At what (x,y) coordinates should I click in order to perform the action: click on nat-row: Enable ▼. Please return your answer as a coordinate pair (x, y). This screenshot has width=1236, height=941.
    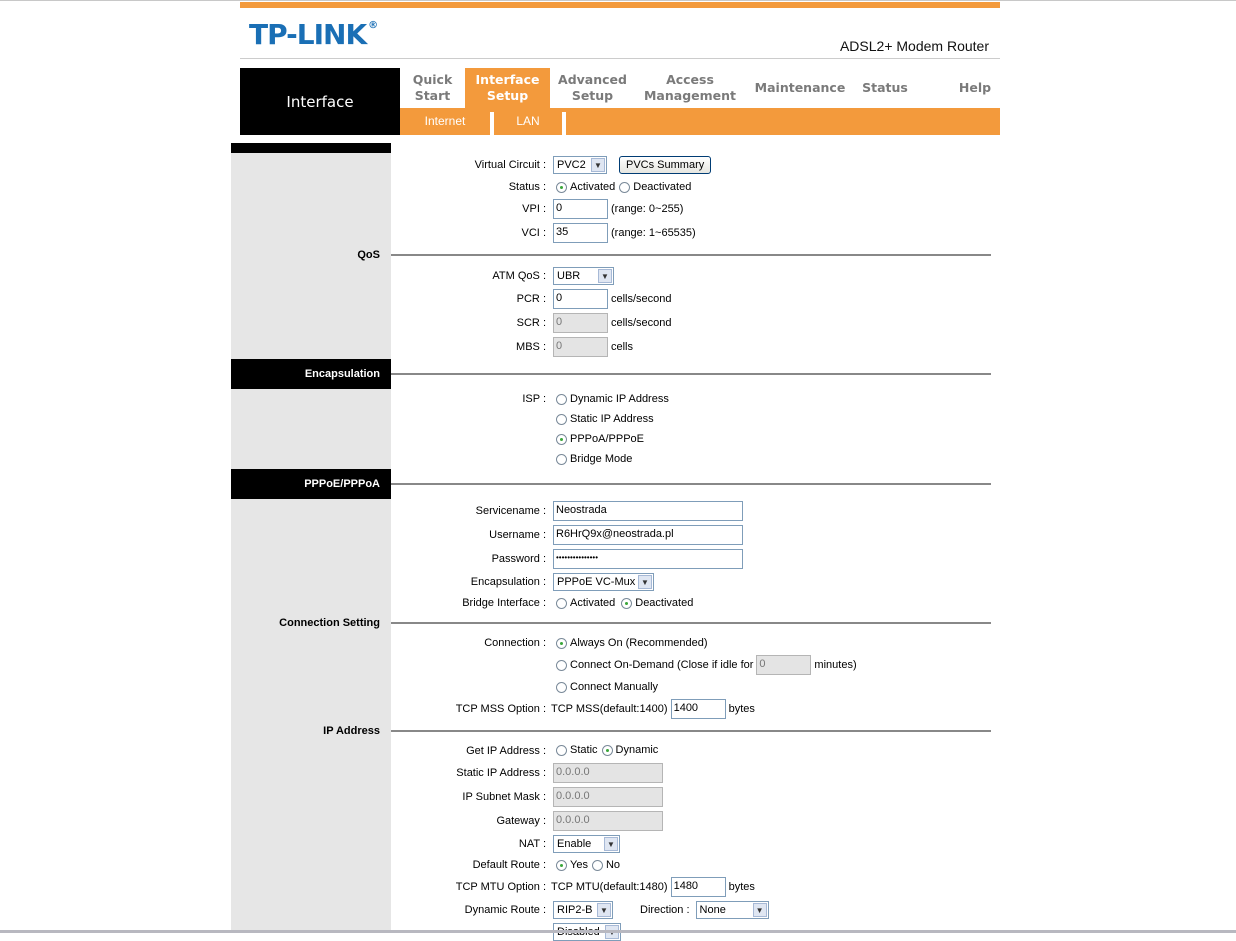
    Looking at the image, I should click on (586, 844).